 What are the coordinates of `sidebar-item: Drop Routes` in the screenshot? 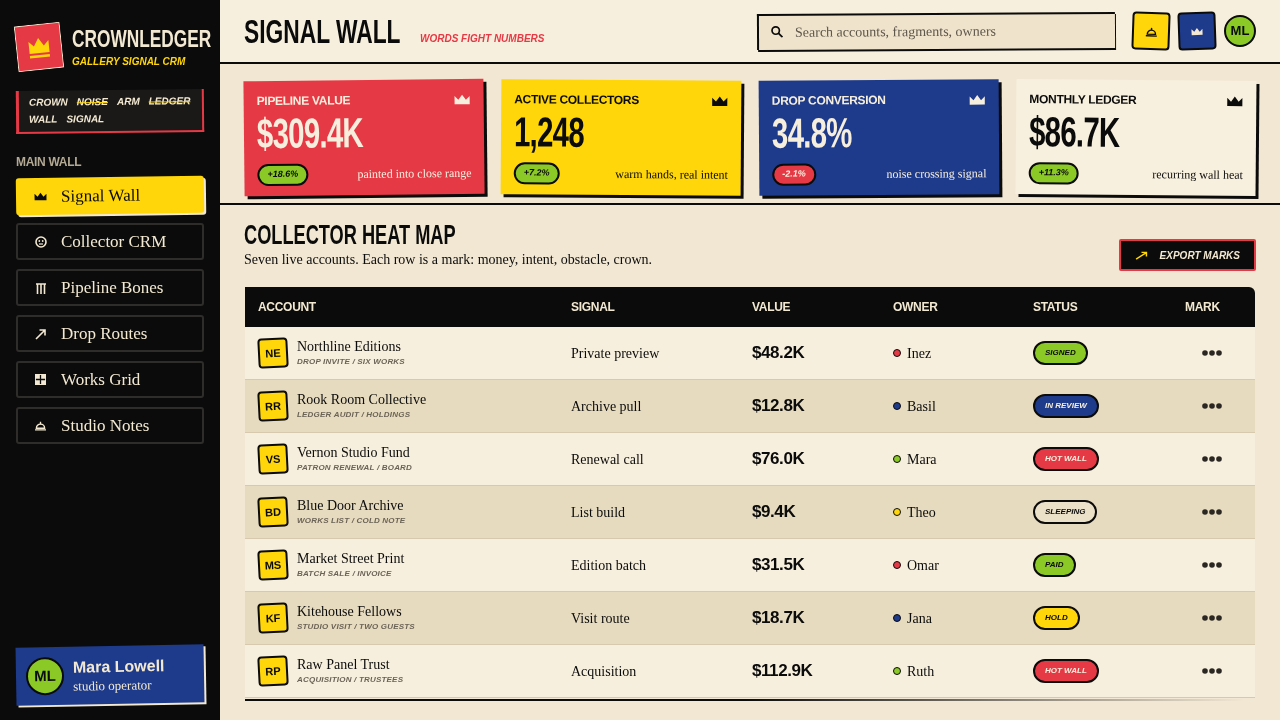 It's located at (110, 333).